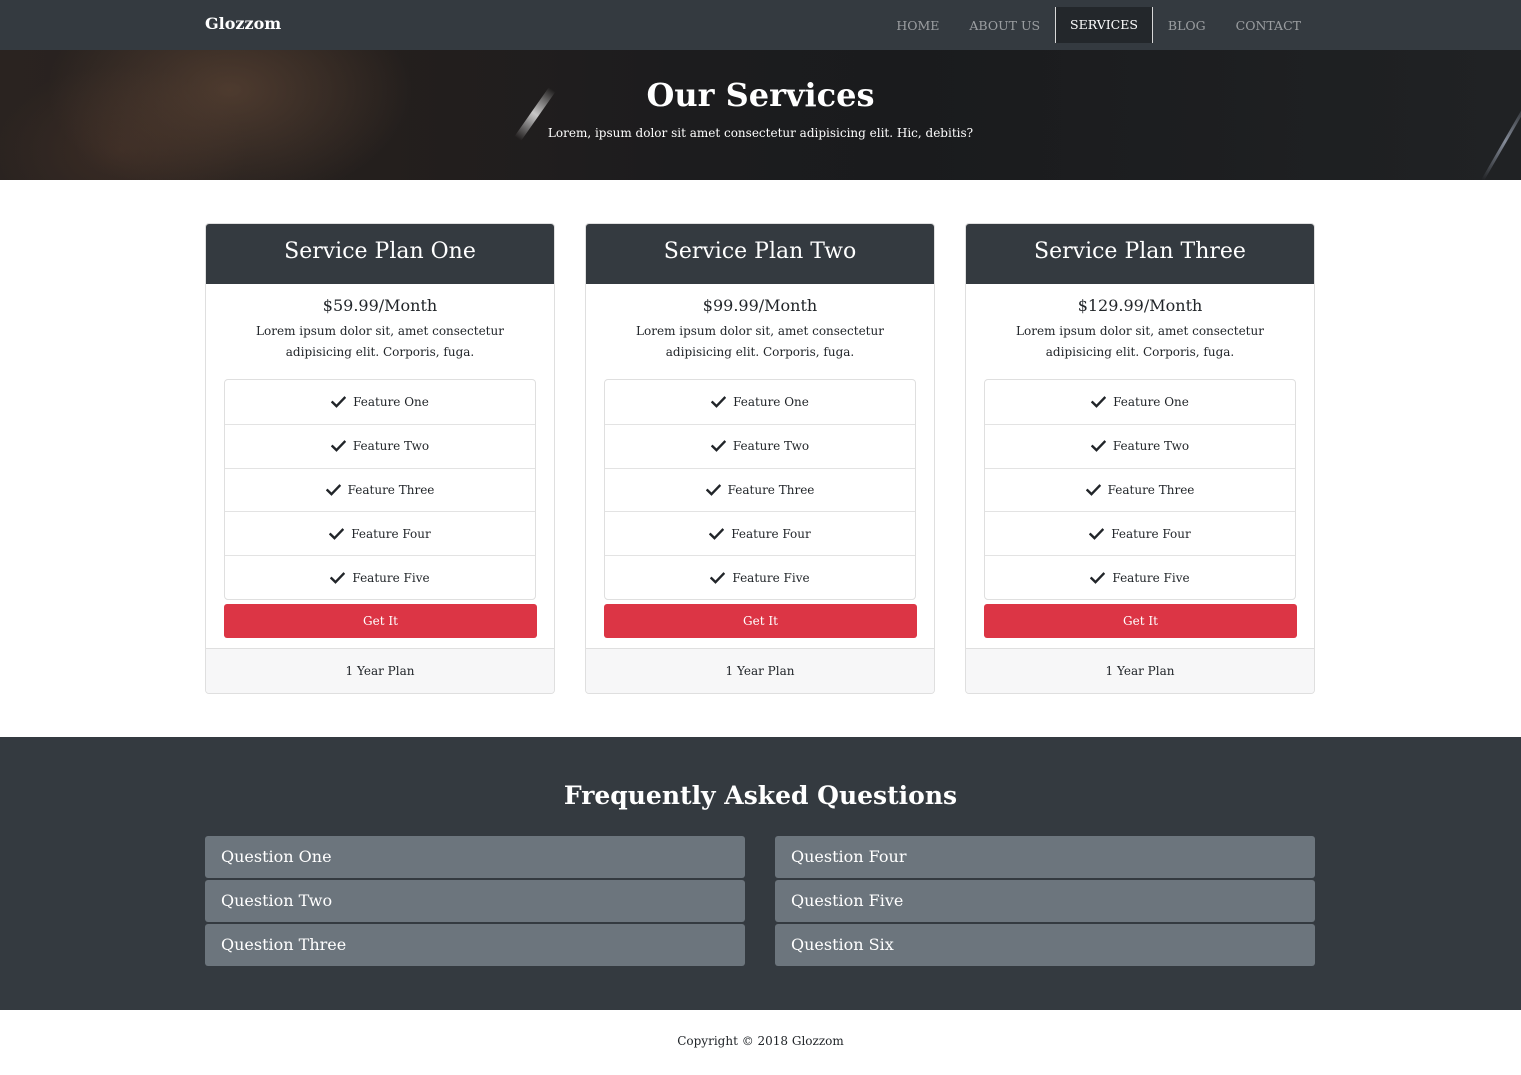  I want to click on plan-title: Service Plan One, so click(380, 254).